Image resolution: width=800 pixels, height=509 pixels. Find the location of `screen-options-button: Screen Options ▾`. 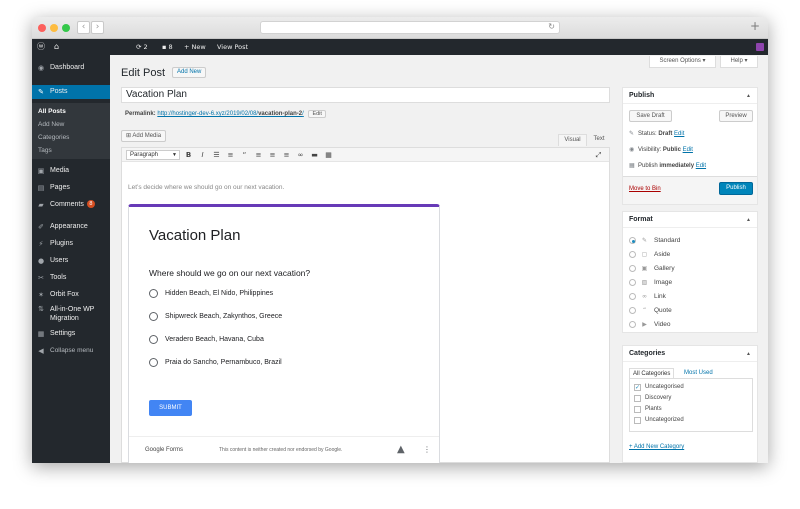

screen-options-button: Screen Options ▾ is located at coordinates (682, 62).